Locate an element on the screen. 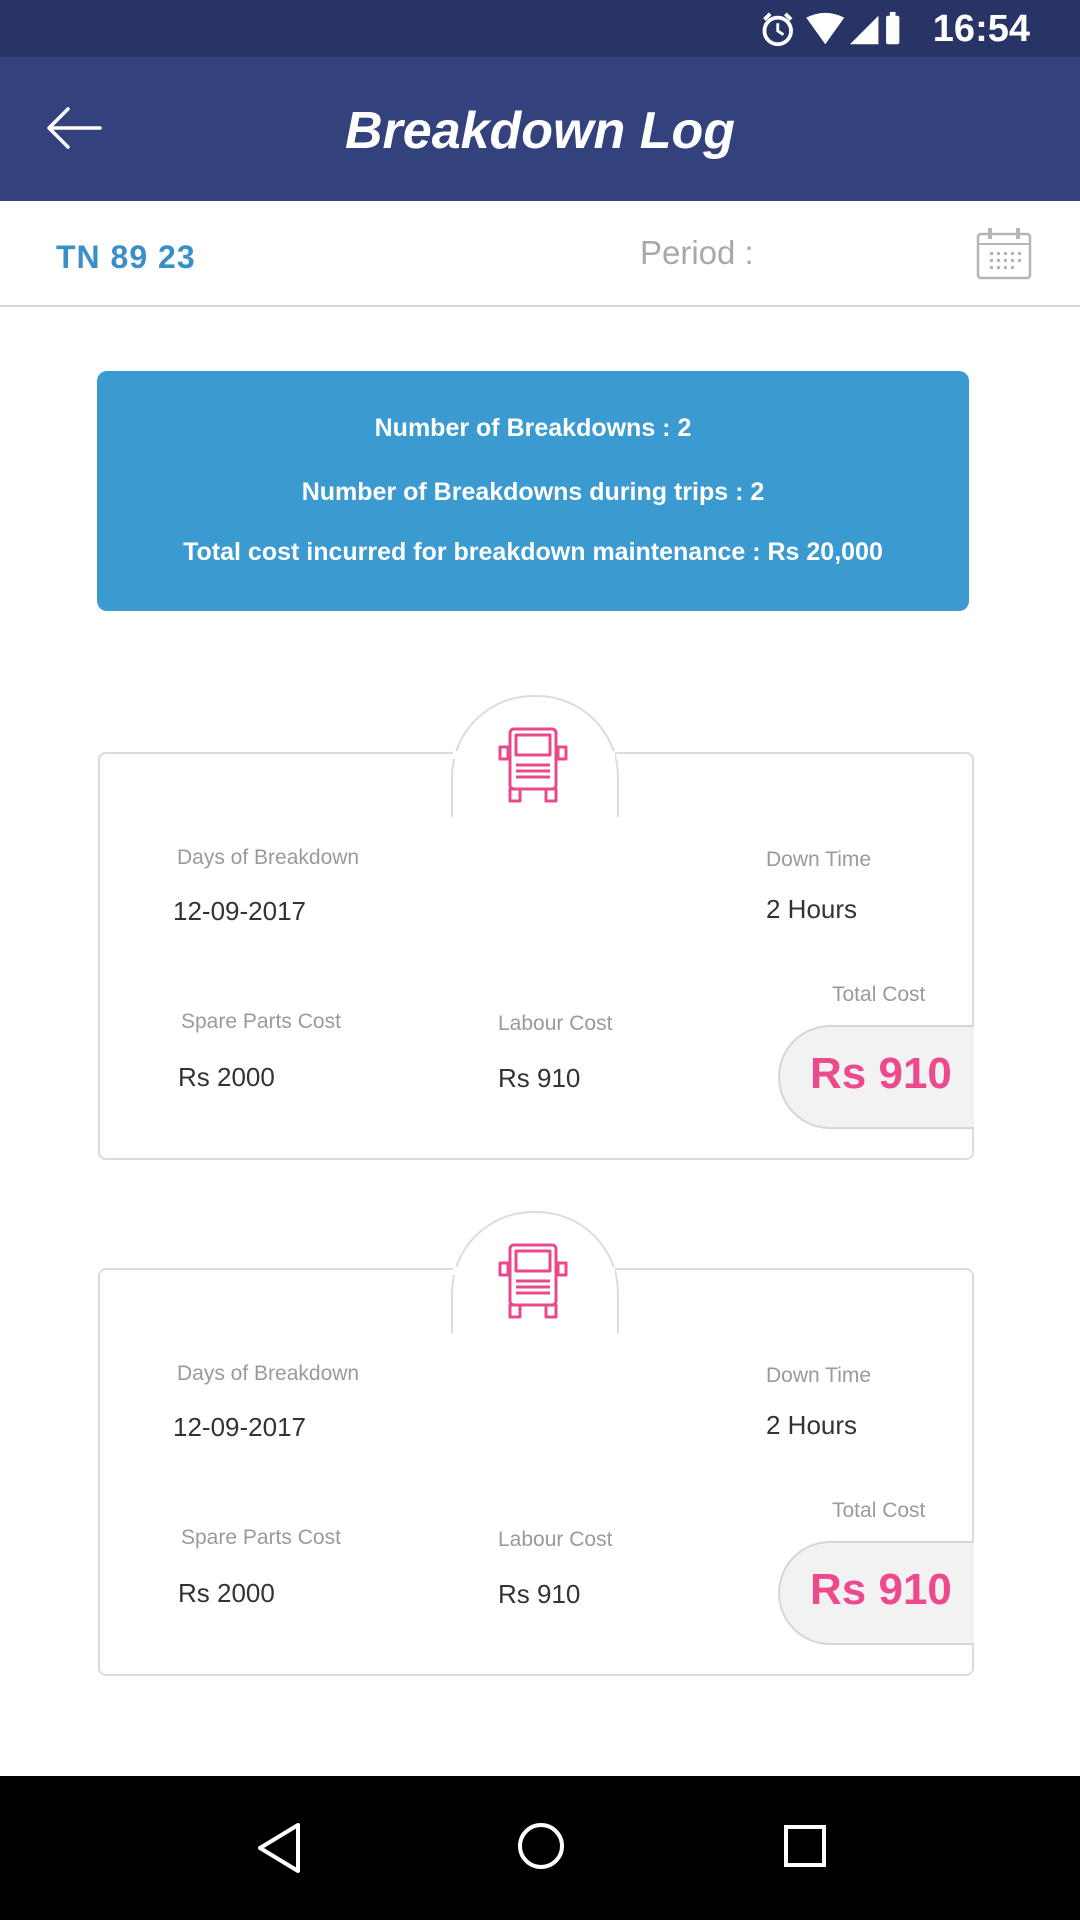 Image resolution: width=1080 pixels, height=1920 pixels. app-bar: Breakdown Log is located at coordinates (540, 129).